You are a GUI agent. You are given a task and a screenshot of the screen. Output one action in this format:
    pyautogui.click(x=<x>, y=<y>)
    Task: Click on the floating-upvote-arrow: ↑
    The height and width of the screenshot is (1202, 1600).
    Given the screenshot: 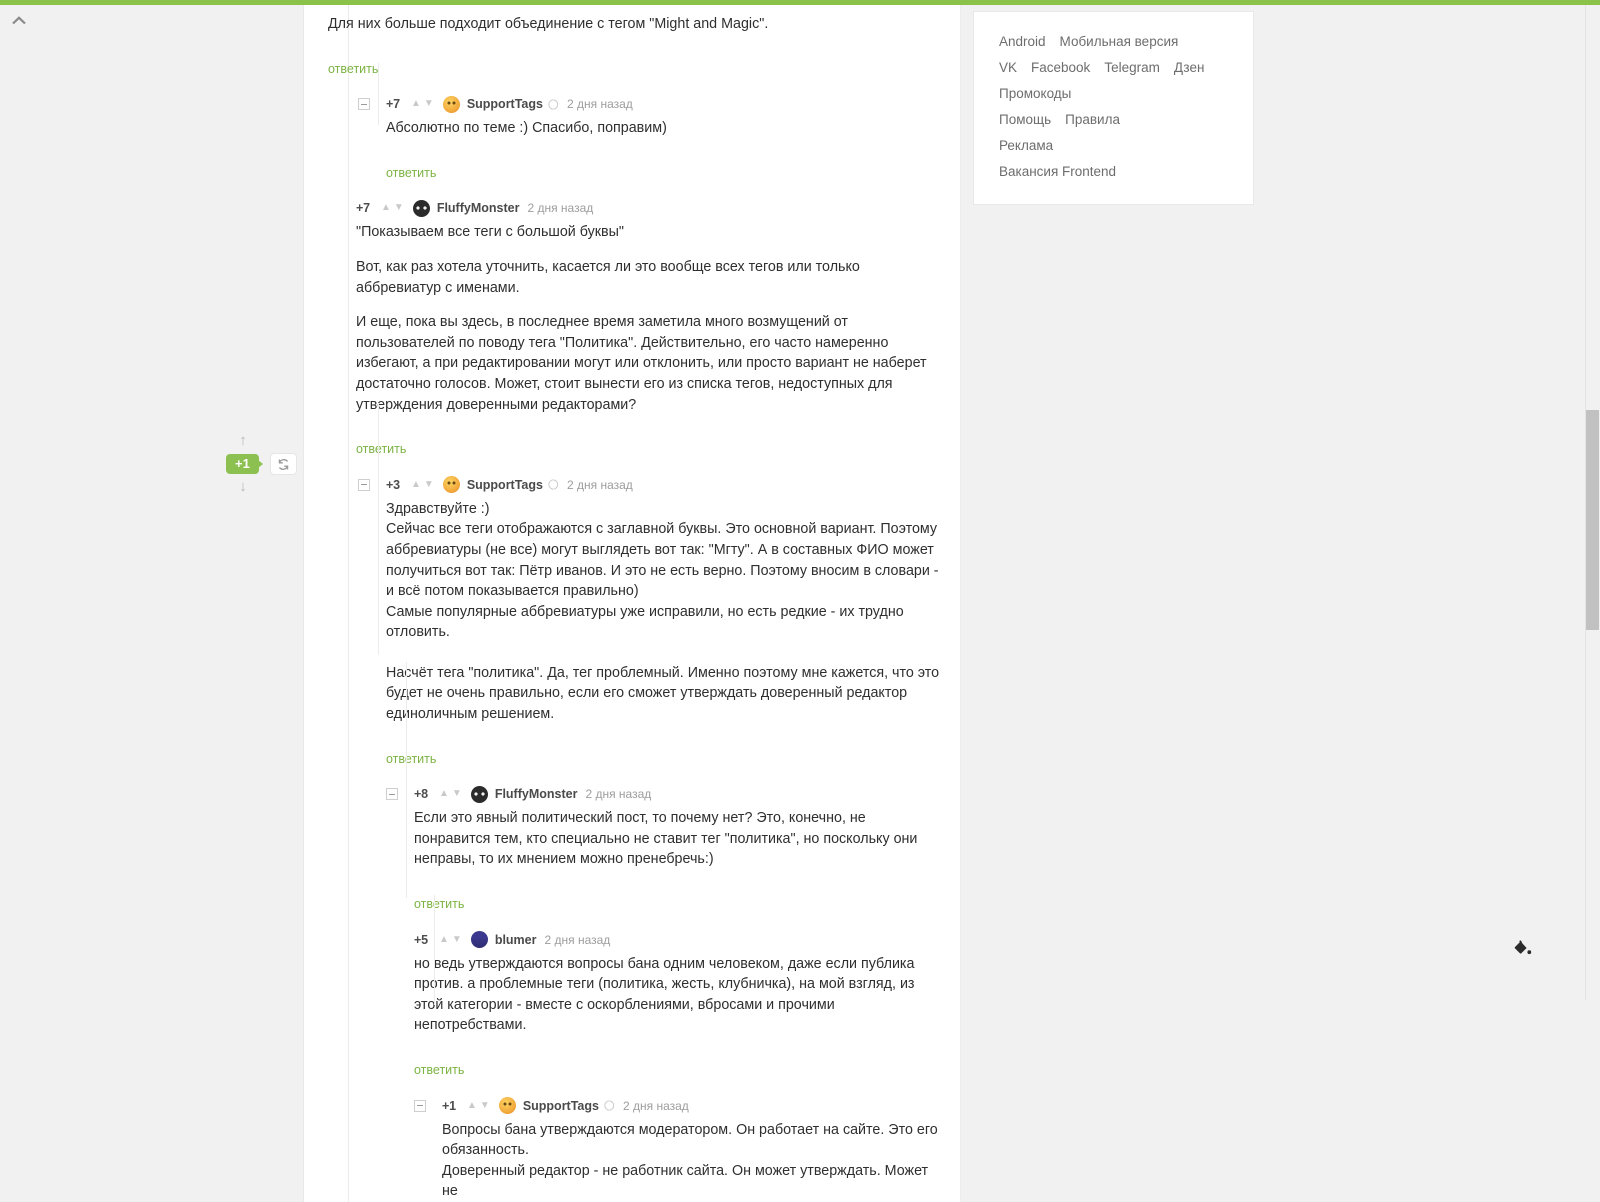 What is the action you would take?
    pyautogui.click(x=243, y=441)
    